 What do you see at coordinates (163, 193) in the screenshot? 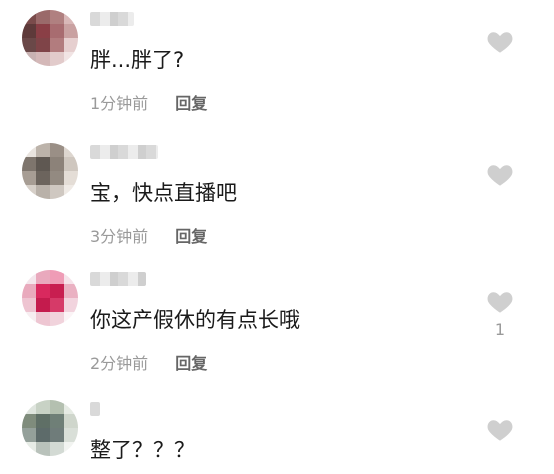
I see `comment-text: 宝，快点直播吧` at bounding box center [163, 193].